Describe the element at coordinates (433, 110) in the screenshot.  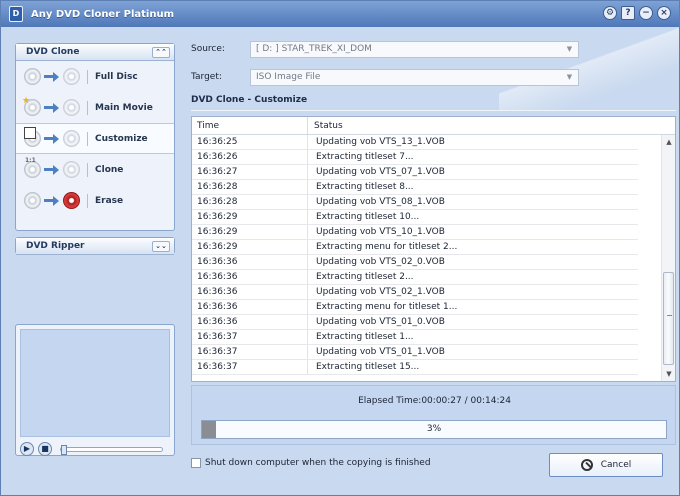
I see `section-divider` at that location.